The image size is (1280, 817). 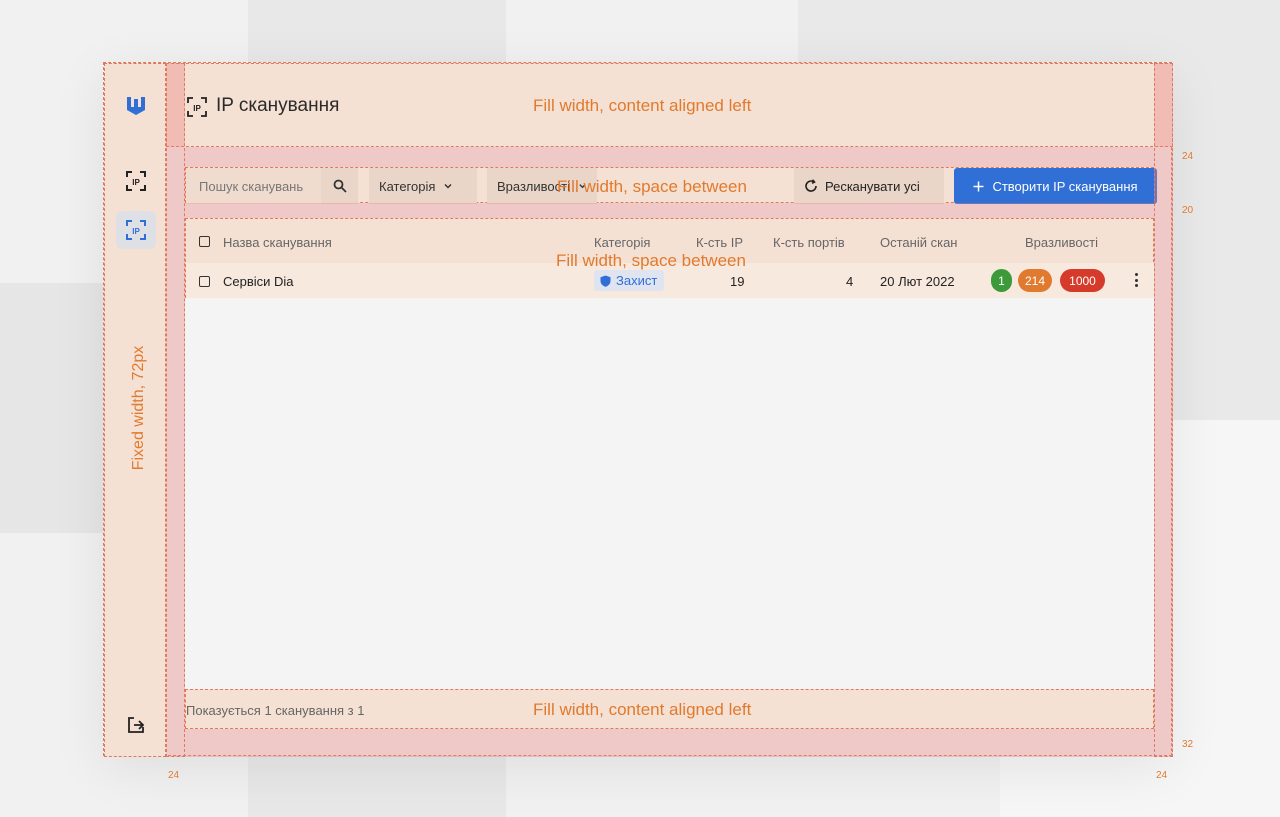 What do you see at coordinates (204, 281) in the screenshot?
I see `row-checkbox` at bounding box center [204, 281].